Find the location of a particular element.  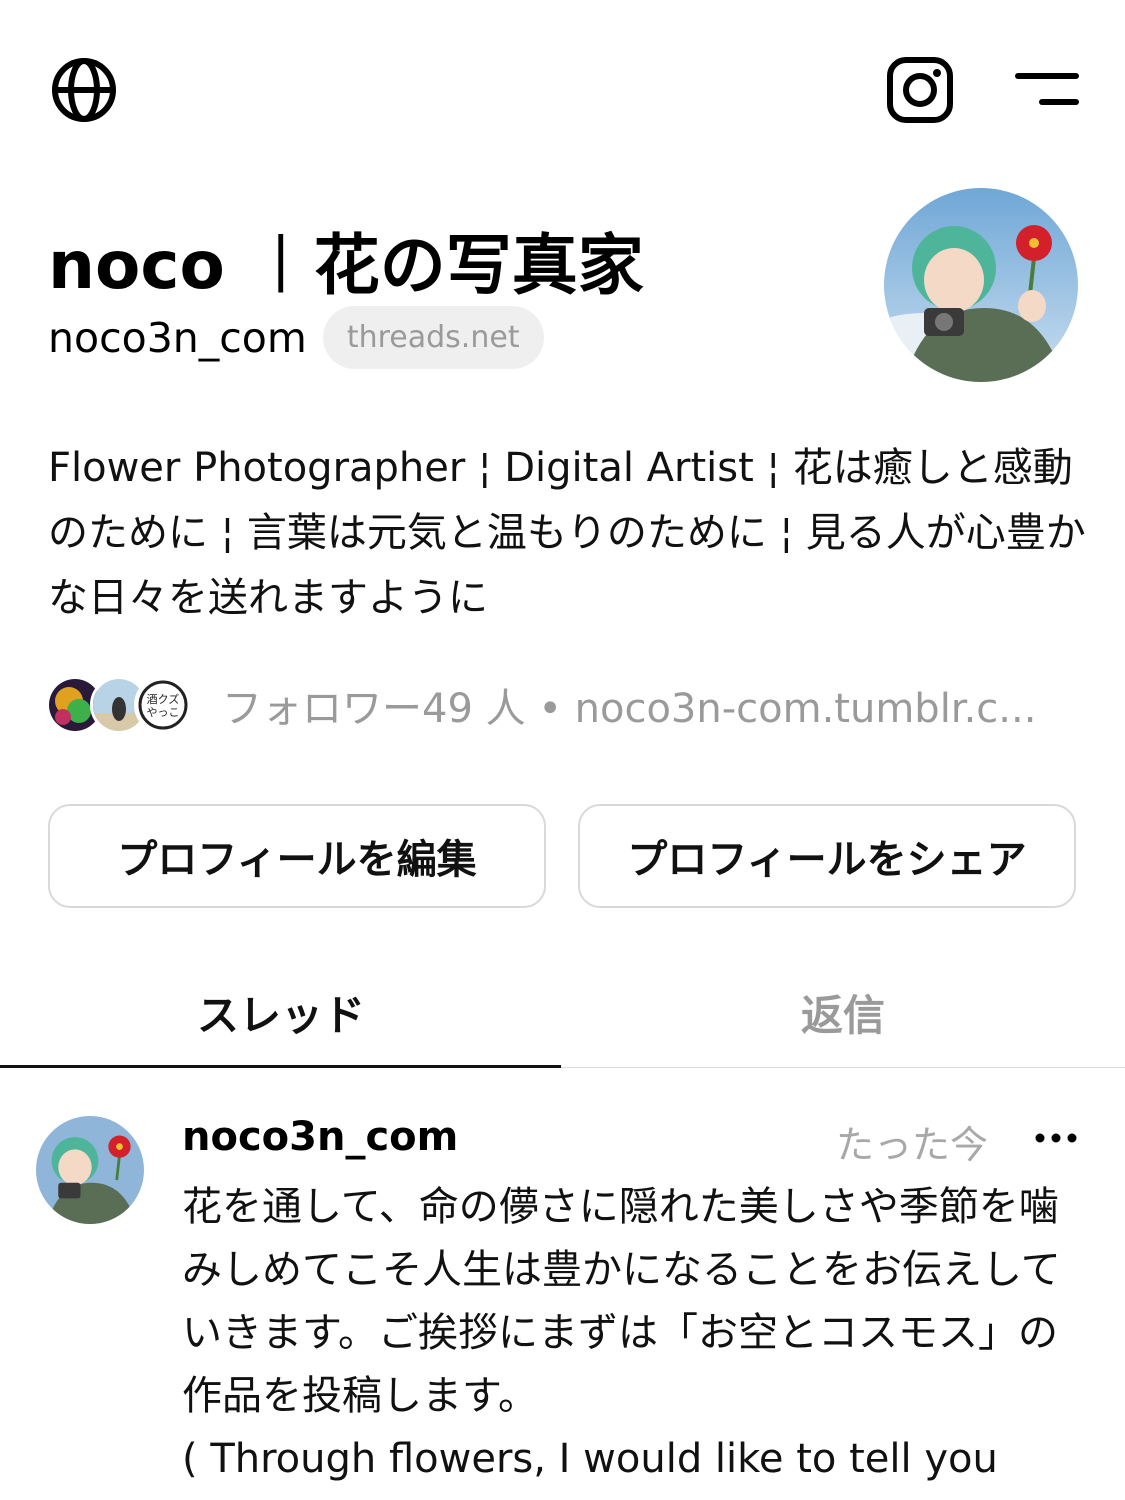

post-author-avatar is located at coordinates (90, 1170).